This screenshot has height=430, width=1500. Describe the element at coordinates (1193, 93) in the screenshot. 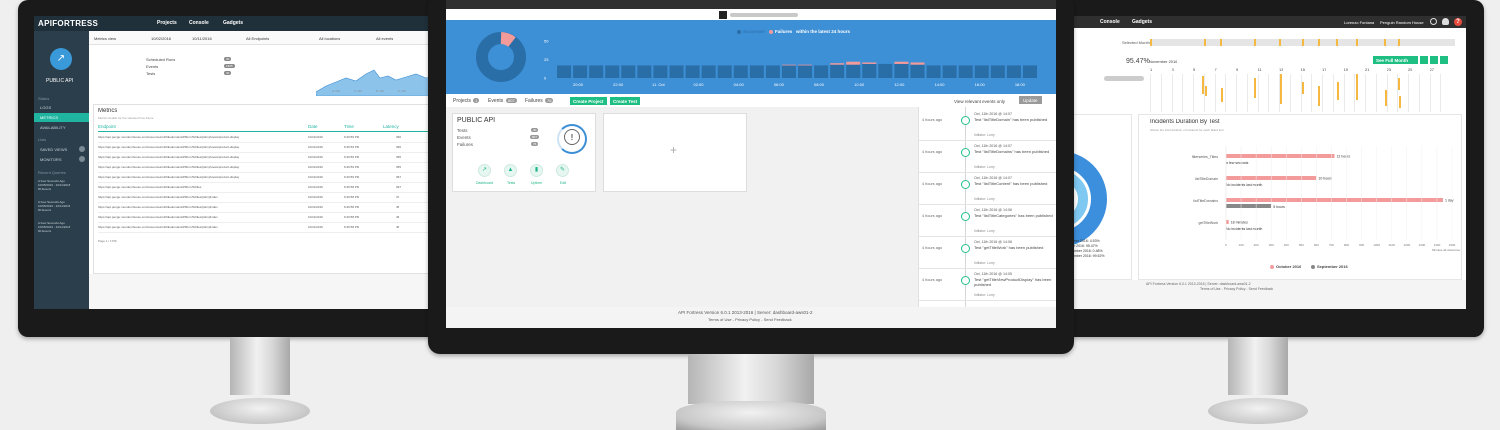

I see `day-column` at that location.